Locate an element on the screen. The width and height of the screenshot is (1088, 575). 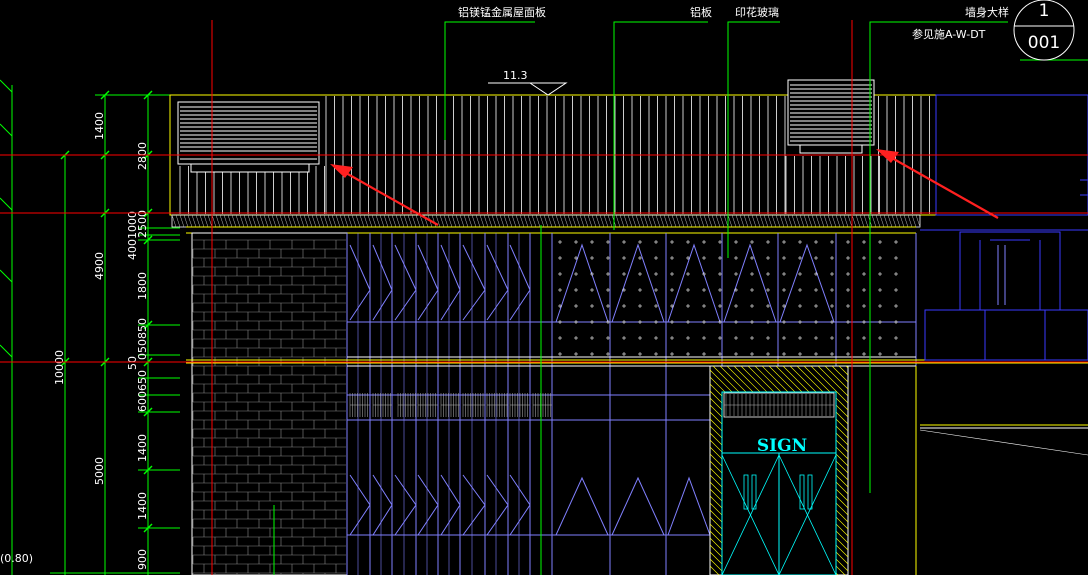
dimension-chains is located at coordinates (90, 327).